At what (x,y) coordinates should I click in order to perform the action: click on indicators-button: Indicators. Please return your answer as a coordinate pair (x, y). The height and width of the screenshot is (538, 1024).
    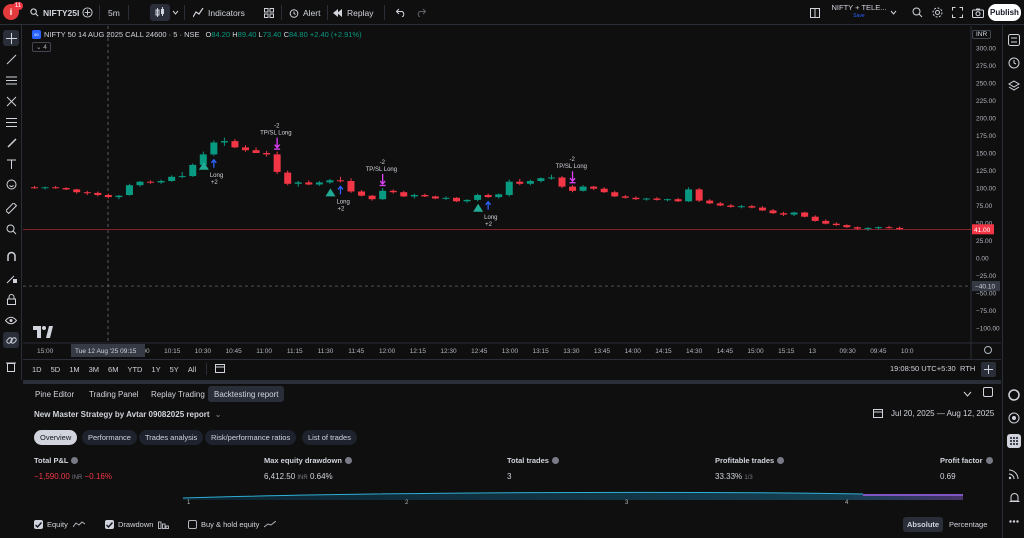
    Looking at the image, I should click on (219, 12).